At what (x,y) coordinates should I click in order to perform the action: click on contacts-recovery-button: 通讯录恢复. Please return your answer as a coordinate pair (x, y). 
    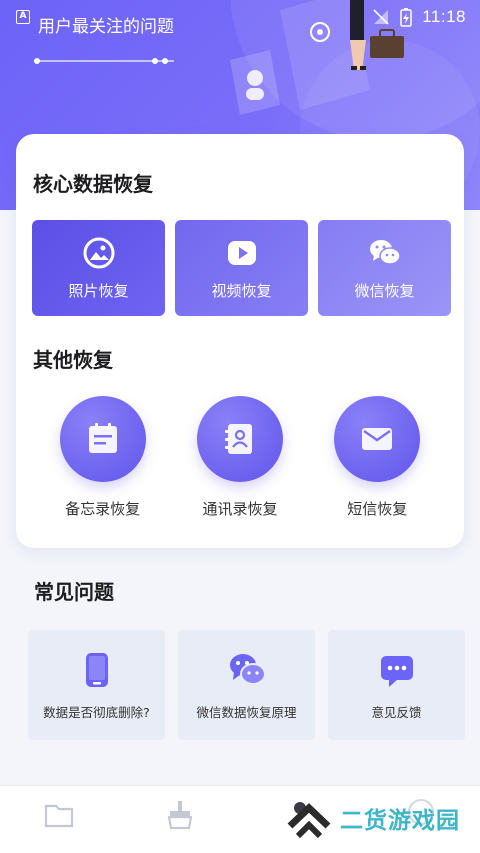
    Looking at the image, I should click on (240, 457).